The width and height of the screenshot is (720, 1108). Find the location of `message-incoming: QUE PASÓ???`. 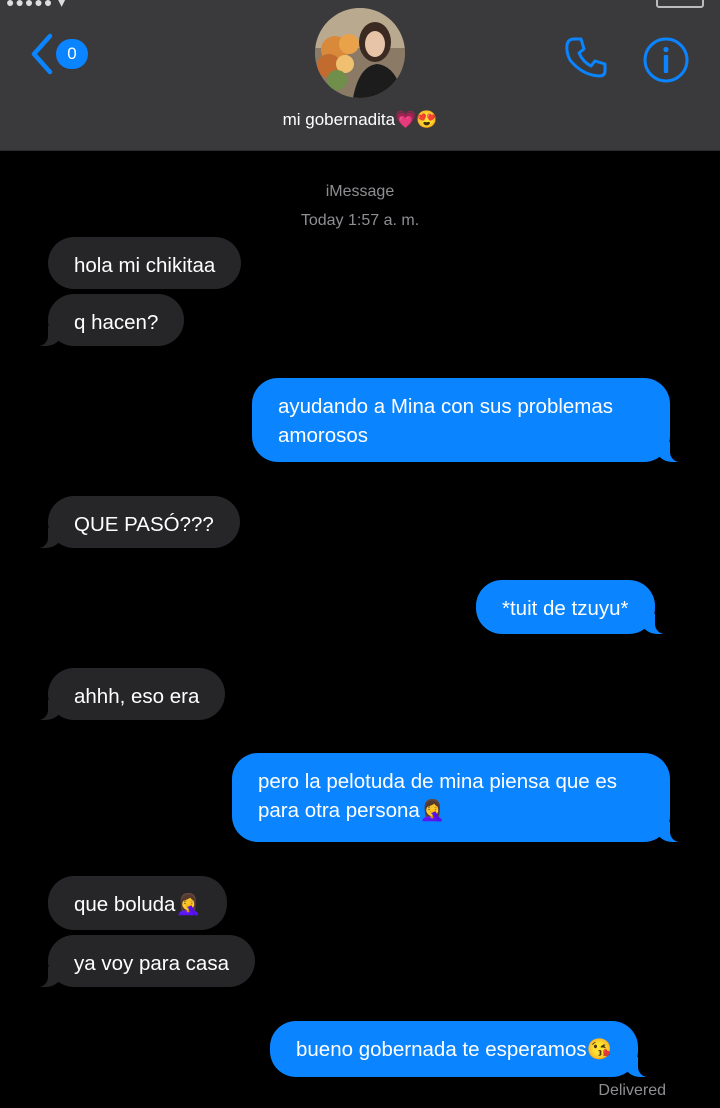

message-incoming: QUE PASÓ??? is located at coordinates (137, 522).